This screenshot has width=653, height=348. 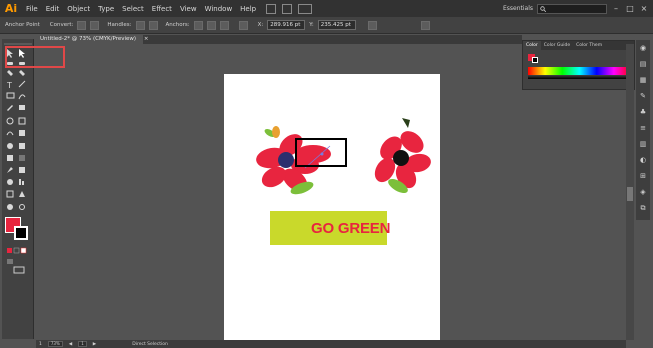 What do you see at coordinates (219, 9) in the screenshot?
I see `menu-window: Window` at bounding box center [219, 9].